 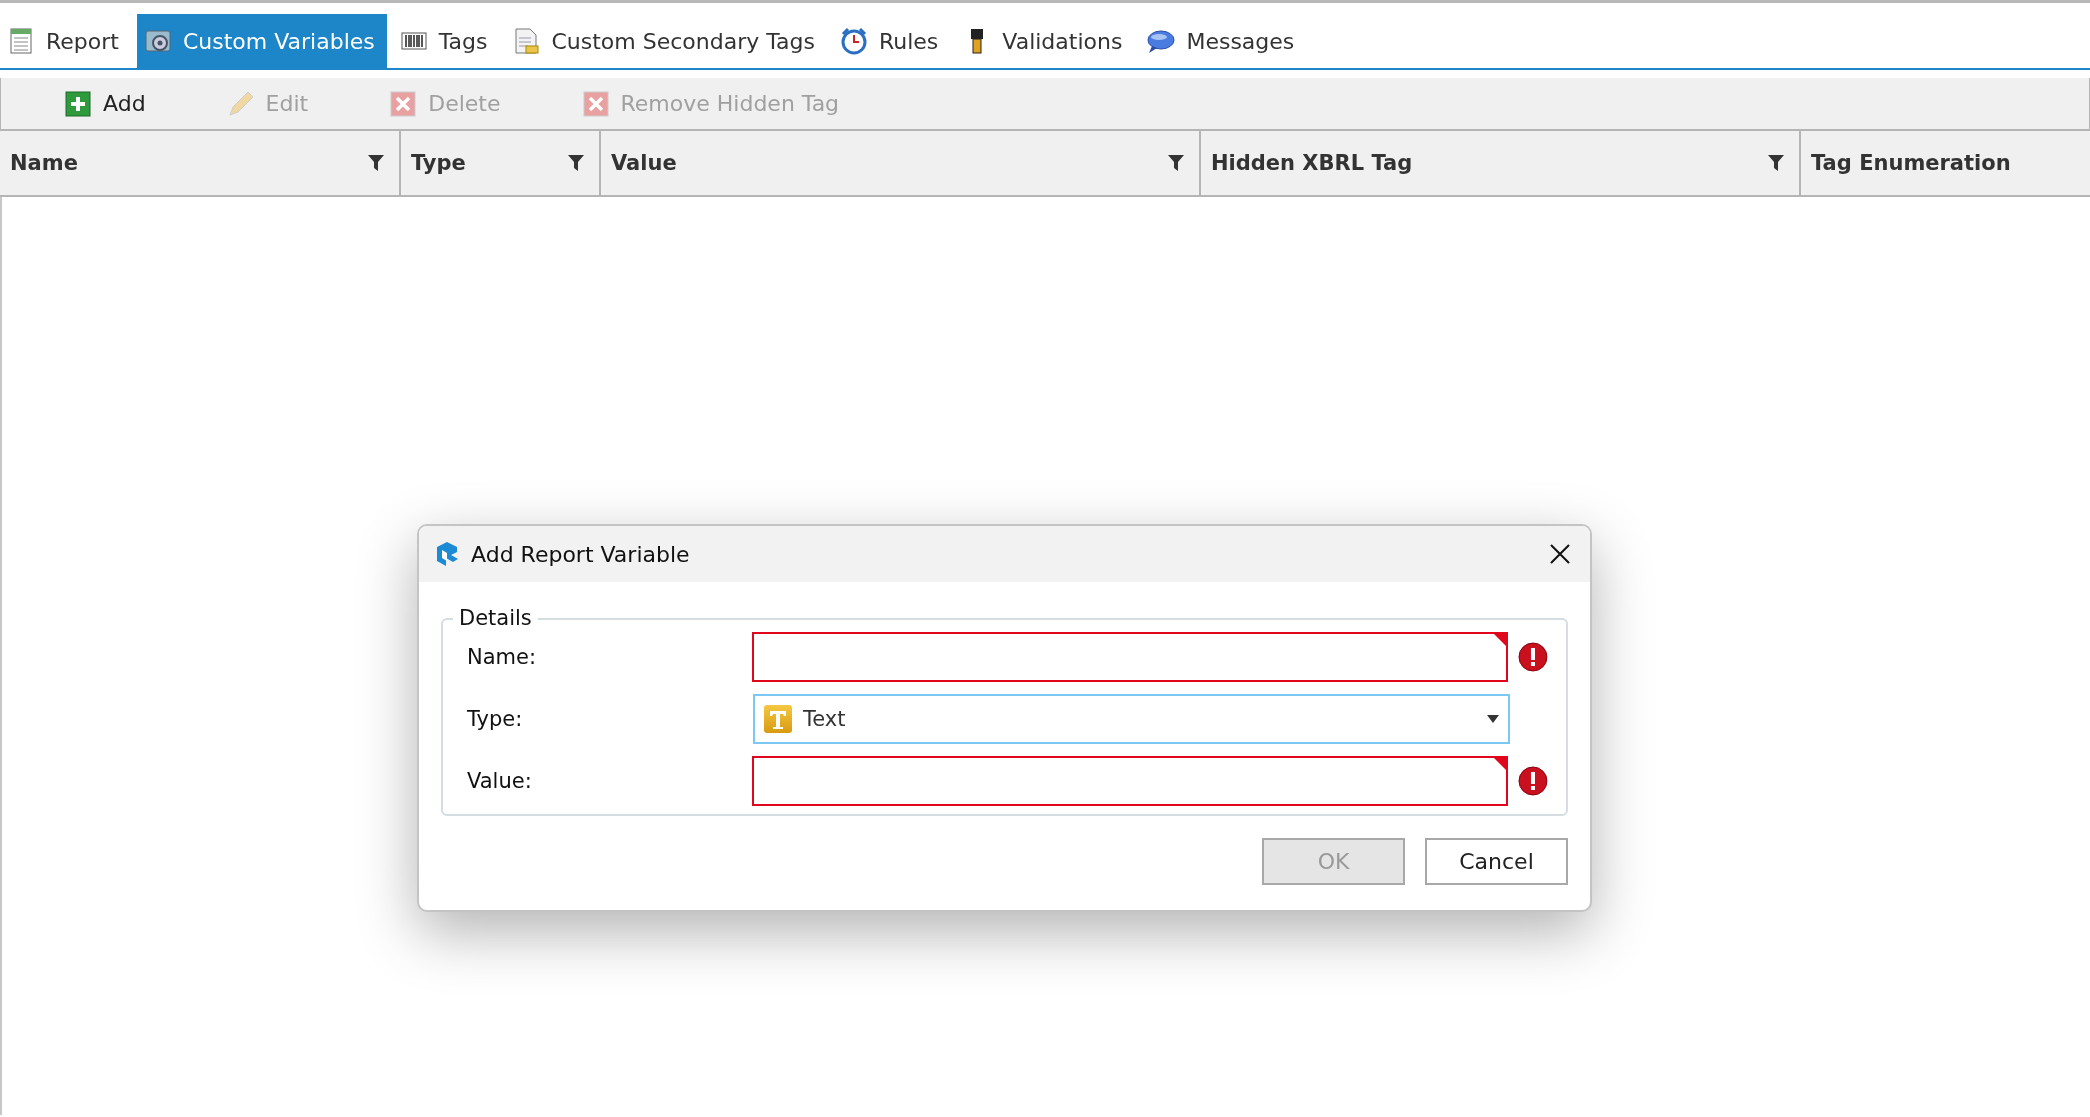 I want to click on column-header: Type, so click(x=501, y=163).